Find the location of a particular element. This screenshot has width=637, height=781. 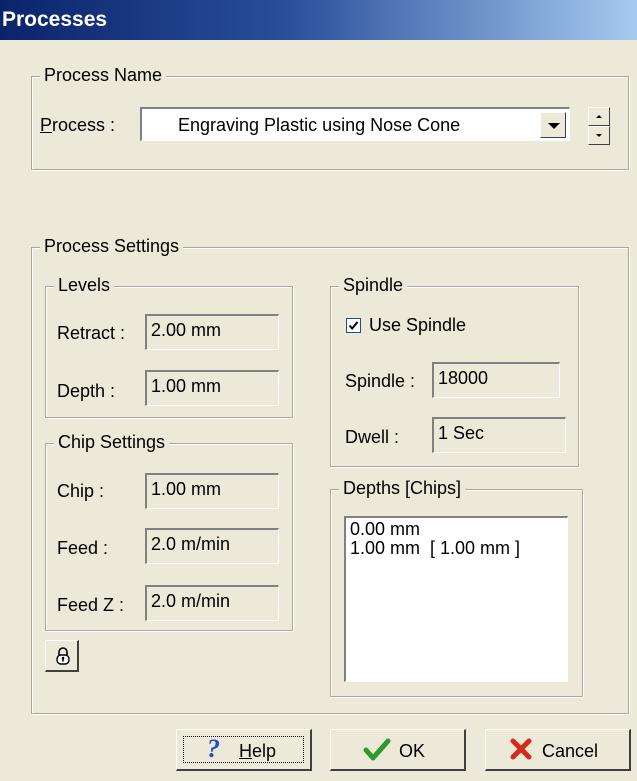

use-spindle-label: Use Spindle is located at coordinates (417, 325).